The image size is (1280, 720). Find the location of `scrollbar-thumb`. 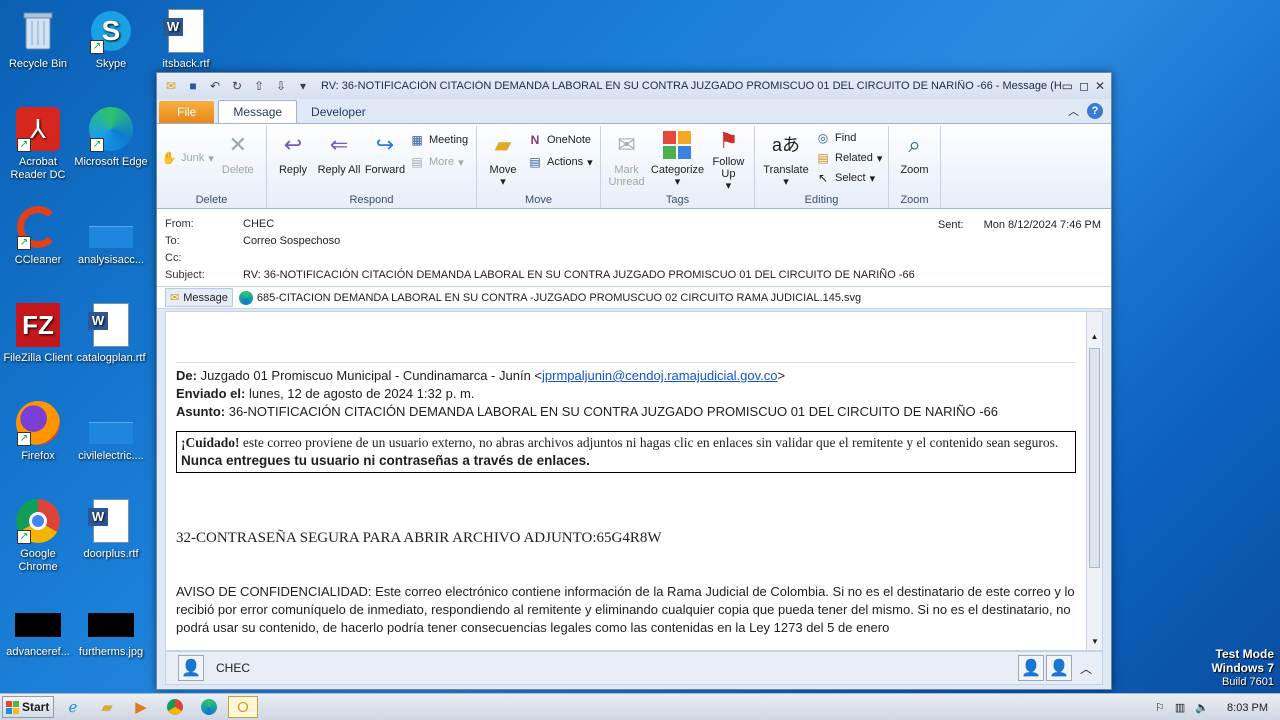

scrollbar-thumb is located at coordinates (1094, 458).